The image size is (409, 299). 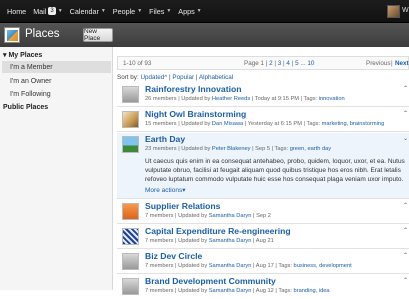 What do you see at coordinates (378, 63) in the screenshot?
I see `previous-link: Previous` at bounding box center [378, 63].